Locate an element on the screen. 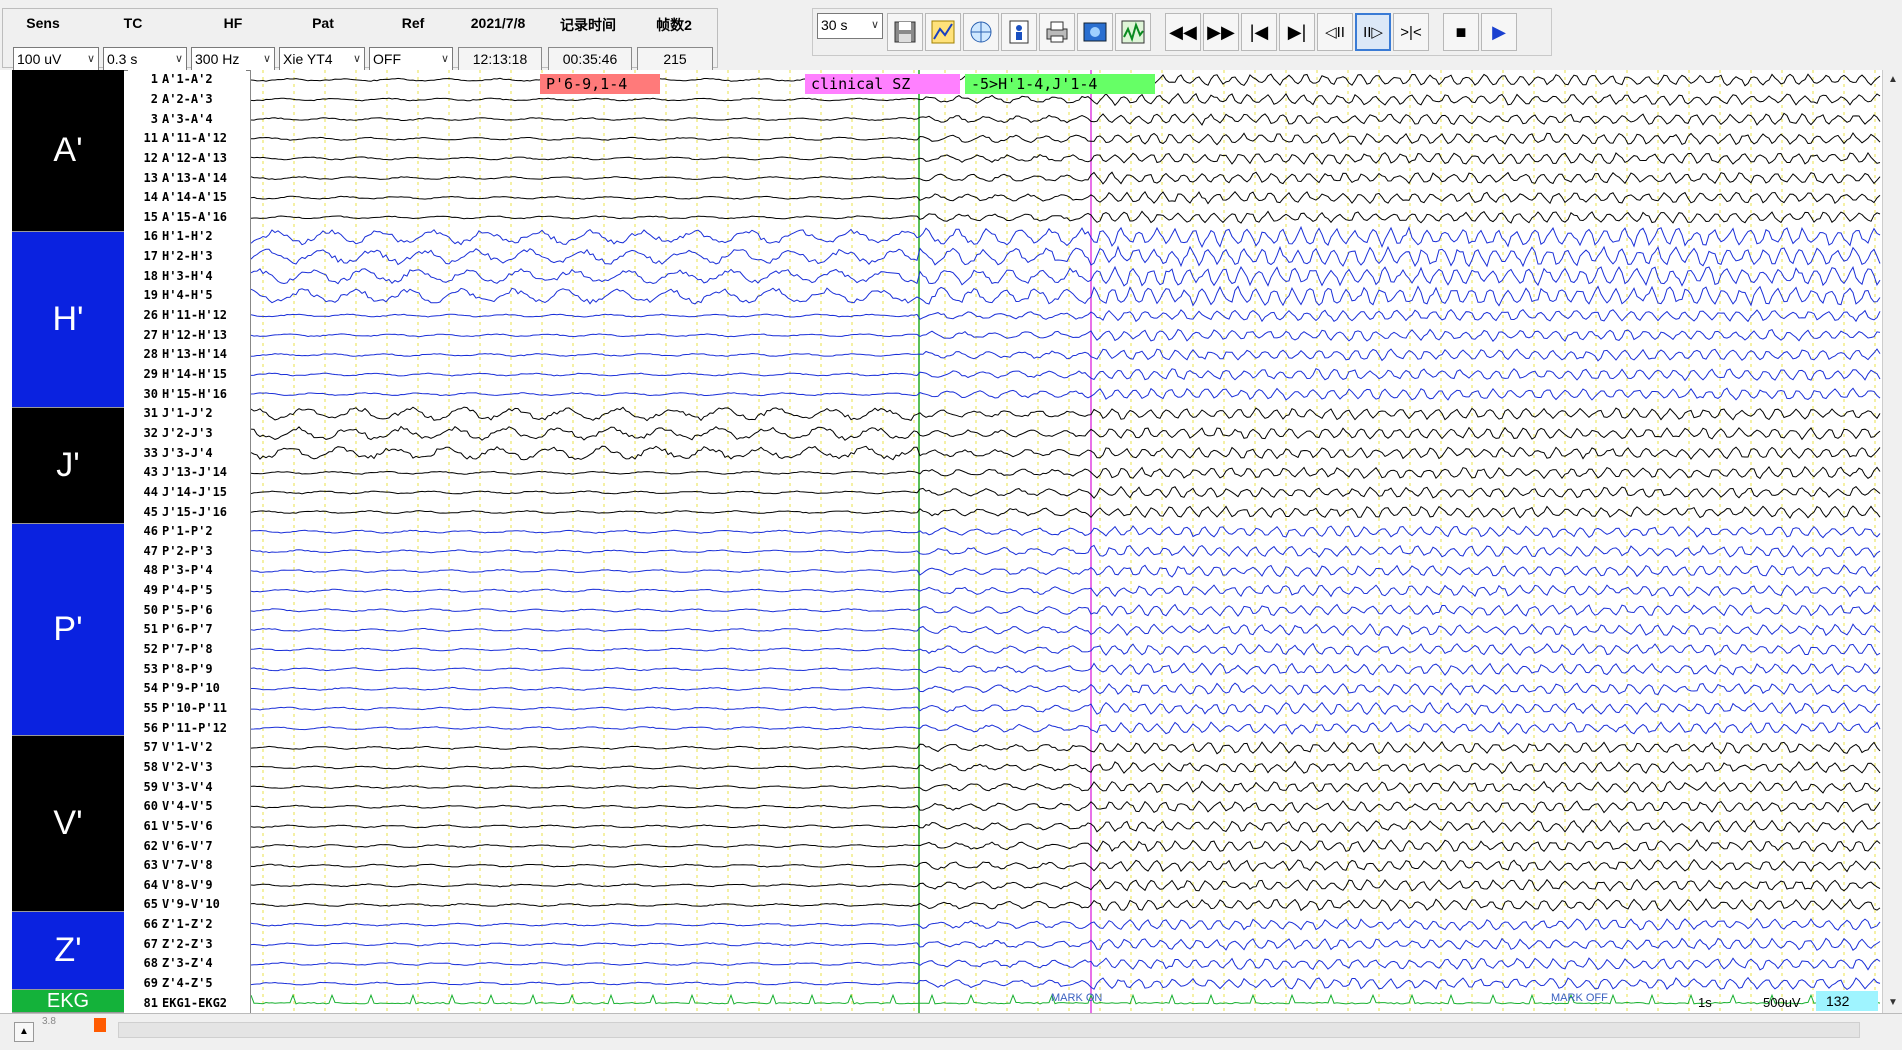  channel-label: 48 P'3-P'4 is located at coordinates (187, 570).